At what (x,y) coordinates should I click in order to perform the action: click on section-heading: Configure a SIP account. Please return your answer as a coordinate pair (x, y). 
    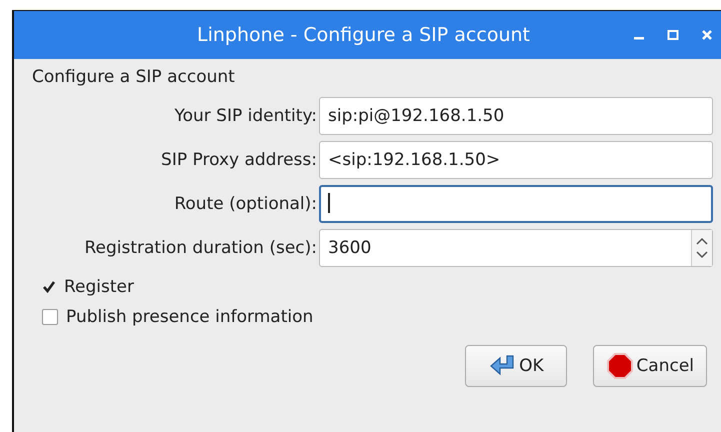
    Looking at the image, I should click on (134, 77).